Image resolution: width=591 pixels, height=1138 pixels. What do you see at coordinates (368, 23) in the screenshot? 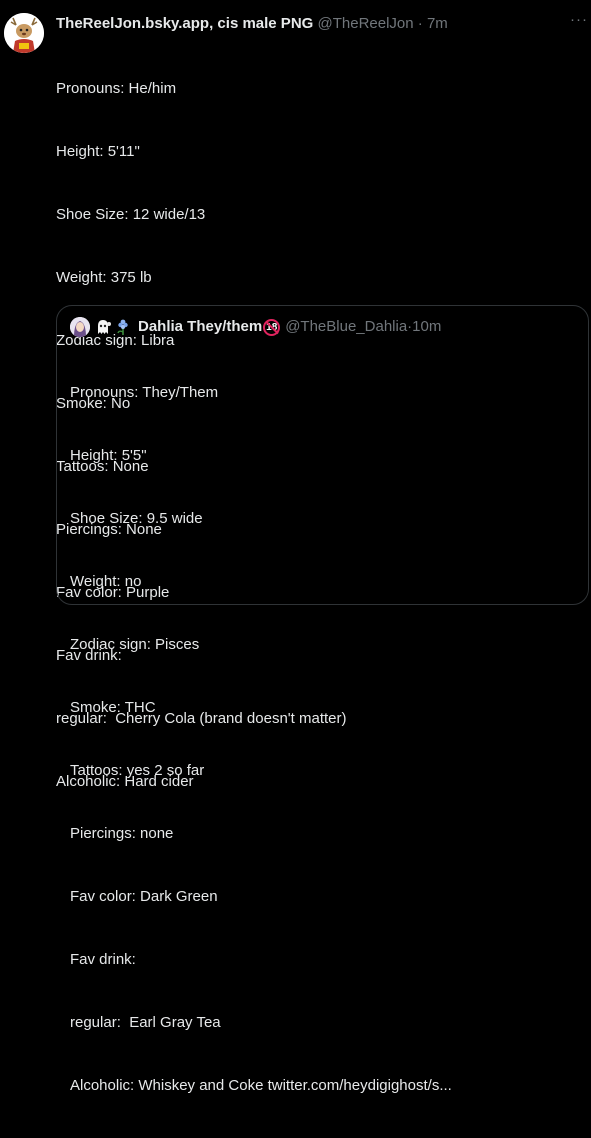
I see `user-handle: @TheReelJon` at bounding box center [368, 23].